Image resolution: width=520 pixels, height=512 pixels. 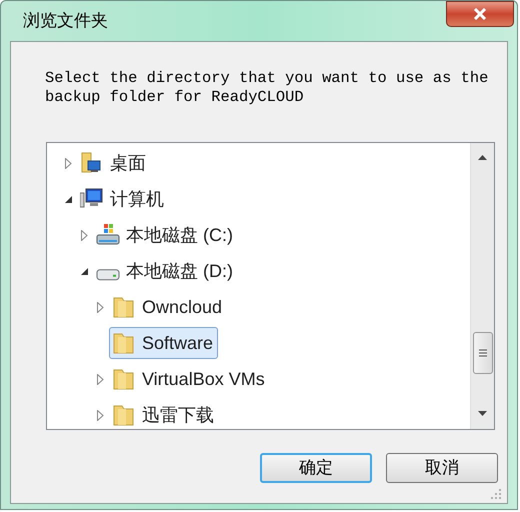 I want to click on close-button, so click(x=480, y=14).